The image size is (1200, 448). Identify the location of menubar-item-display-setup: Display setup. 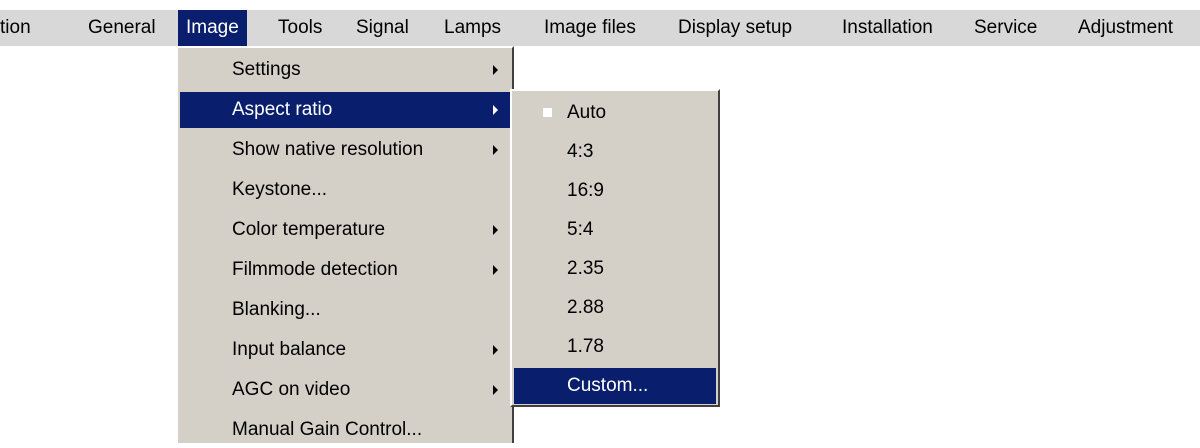
(735, 28).